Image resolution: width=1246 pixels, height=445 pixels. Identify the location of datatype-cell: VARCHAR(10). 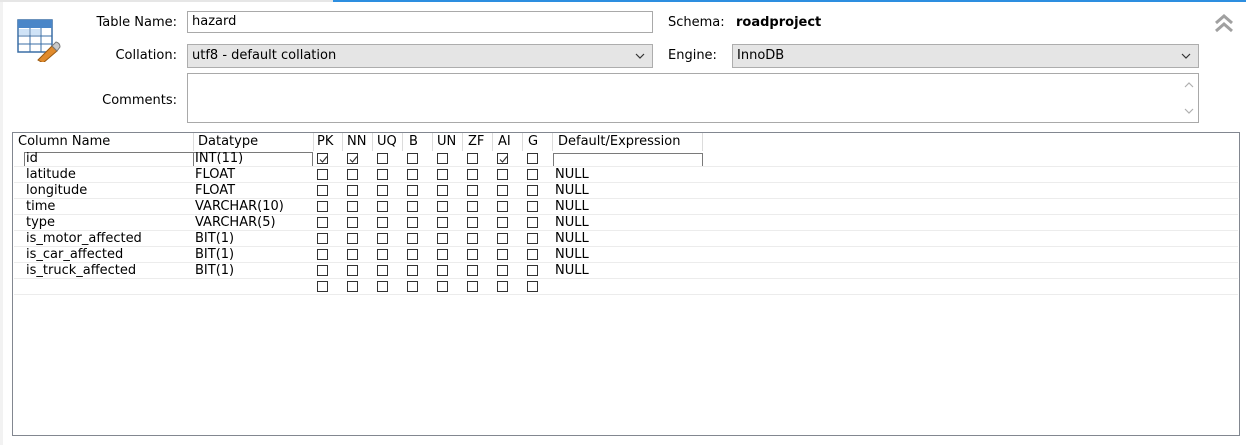
(239, 207).